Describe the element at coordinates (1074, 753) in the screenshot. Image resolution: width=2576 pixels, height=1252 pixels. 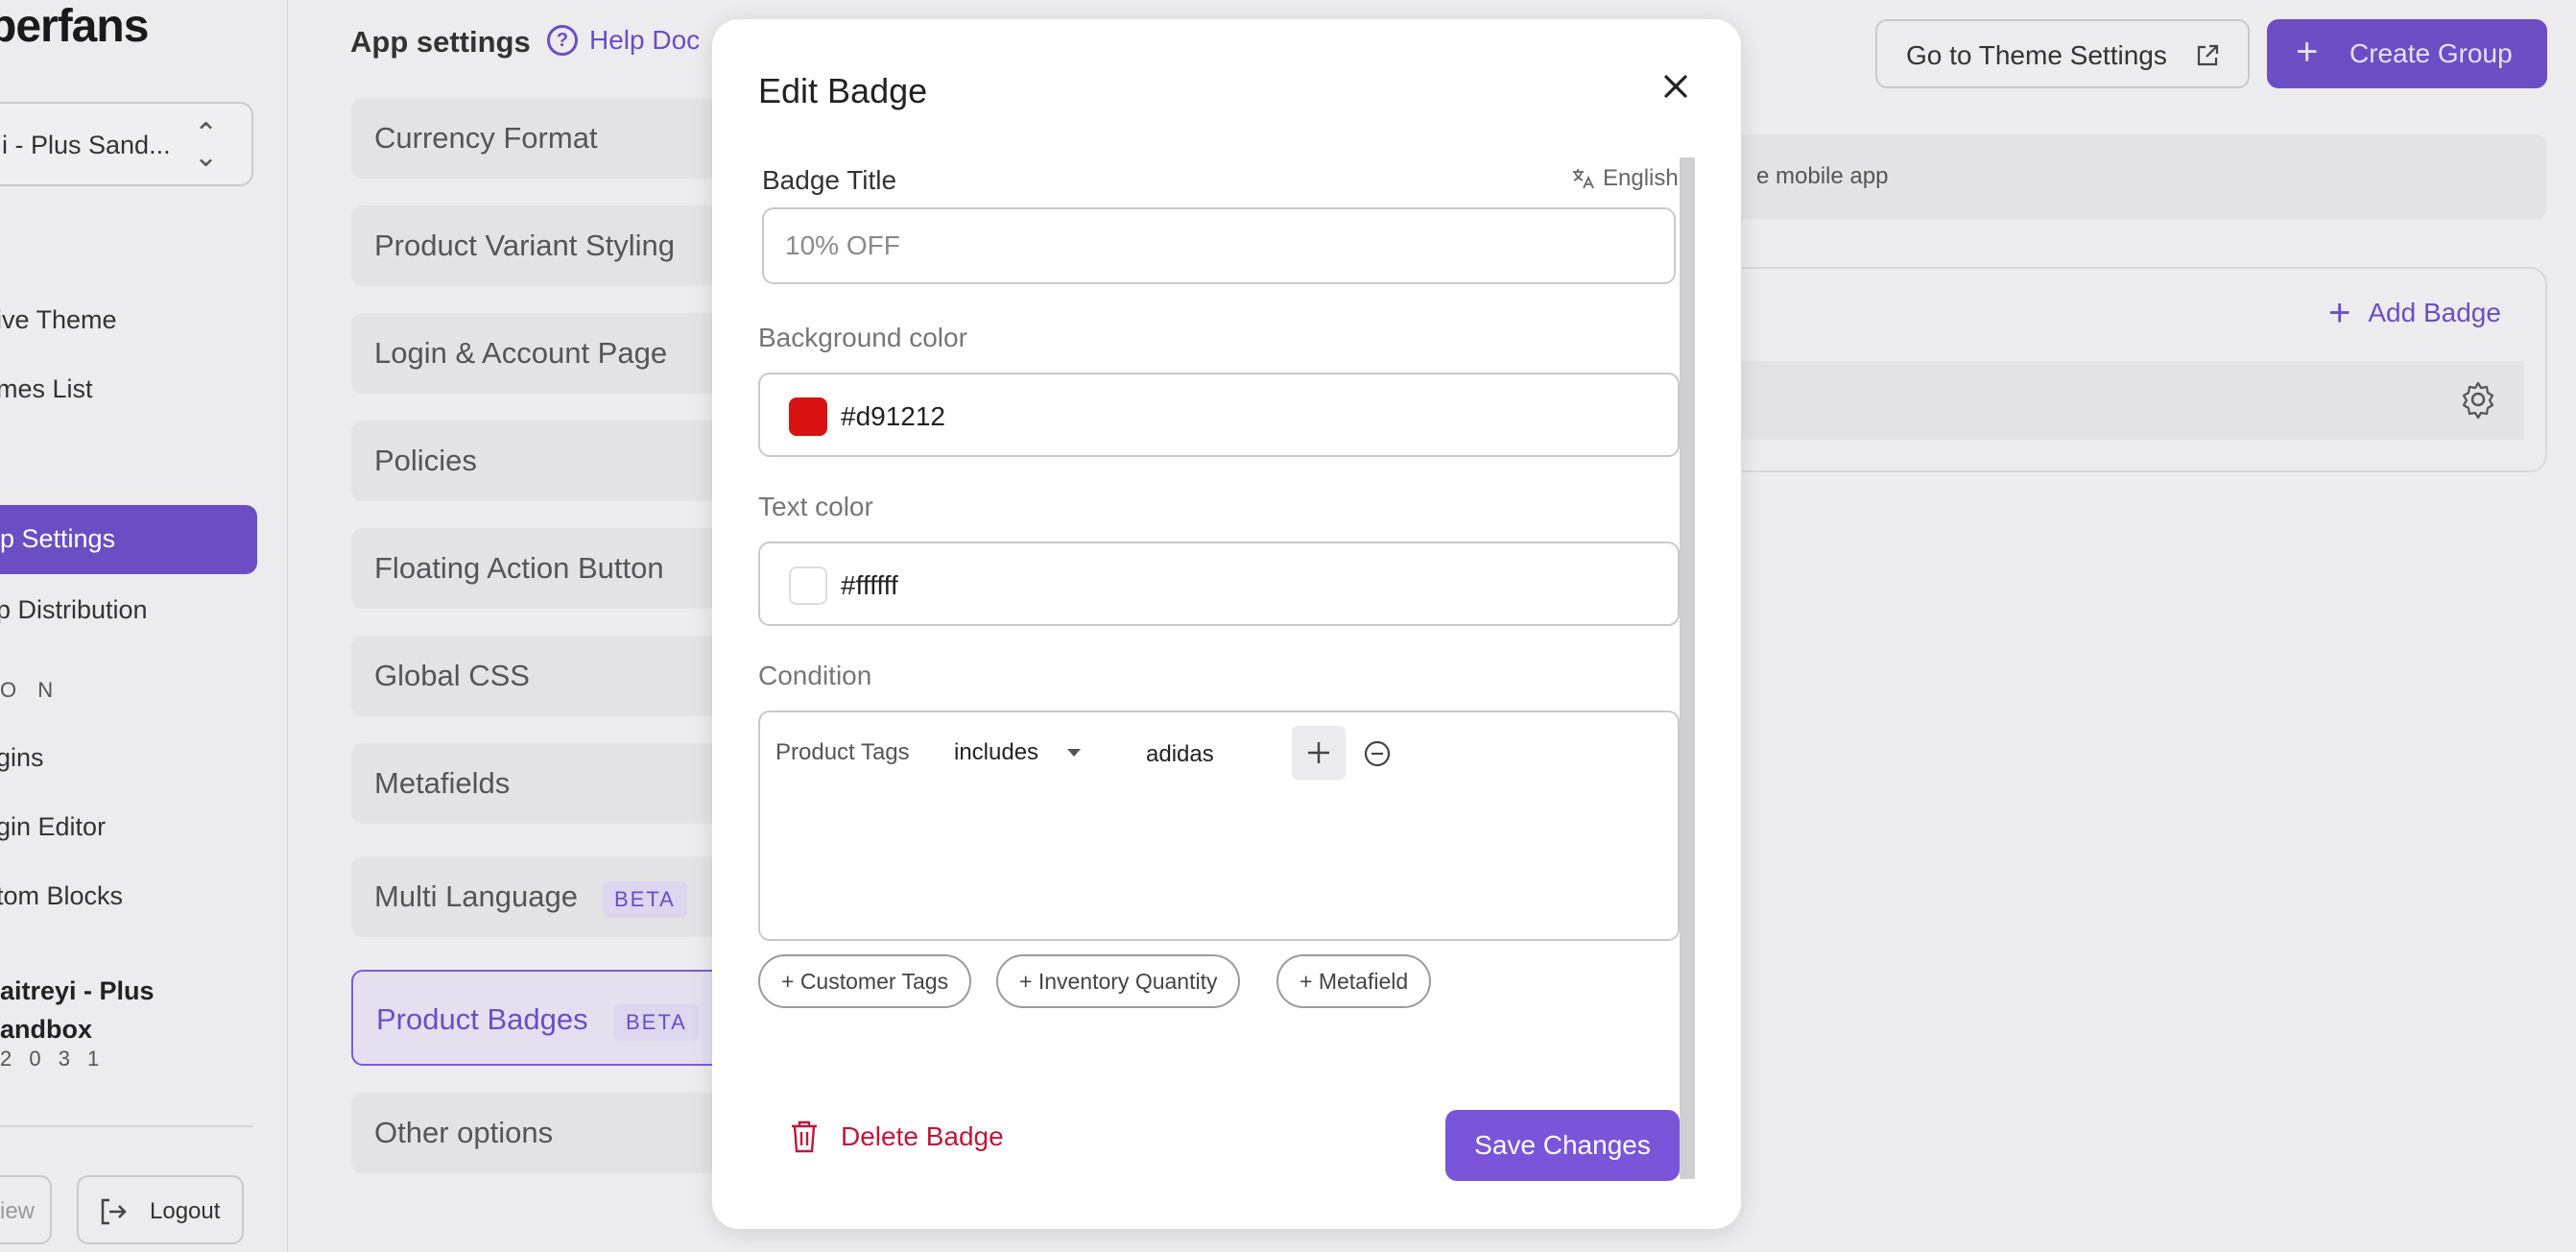
I see `caret-down-icon` at that location.